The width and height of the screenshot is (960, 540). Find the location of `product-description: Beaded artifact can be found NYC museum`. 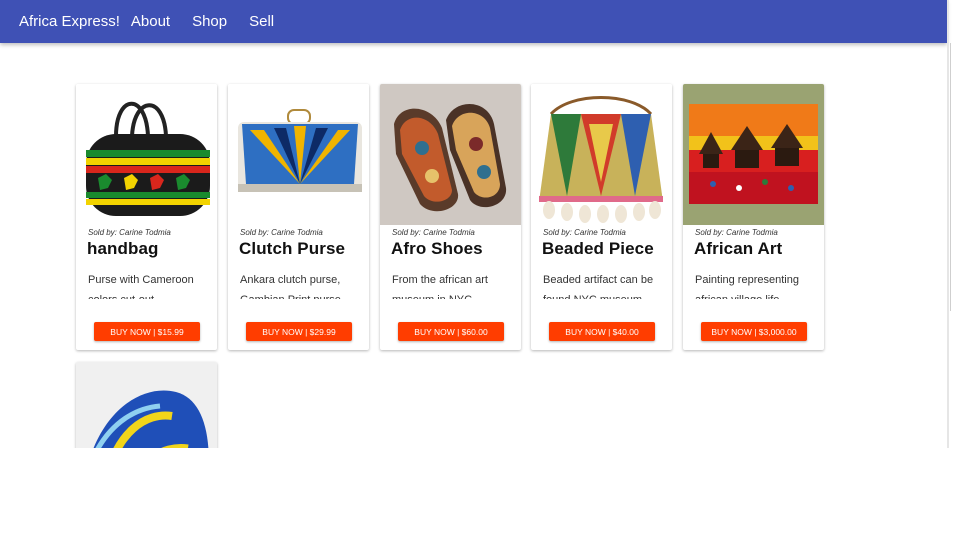

product-description: Beaded artifact can be found NYC museum is located at coordinates (598, 286).